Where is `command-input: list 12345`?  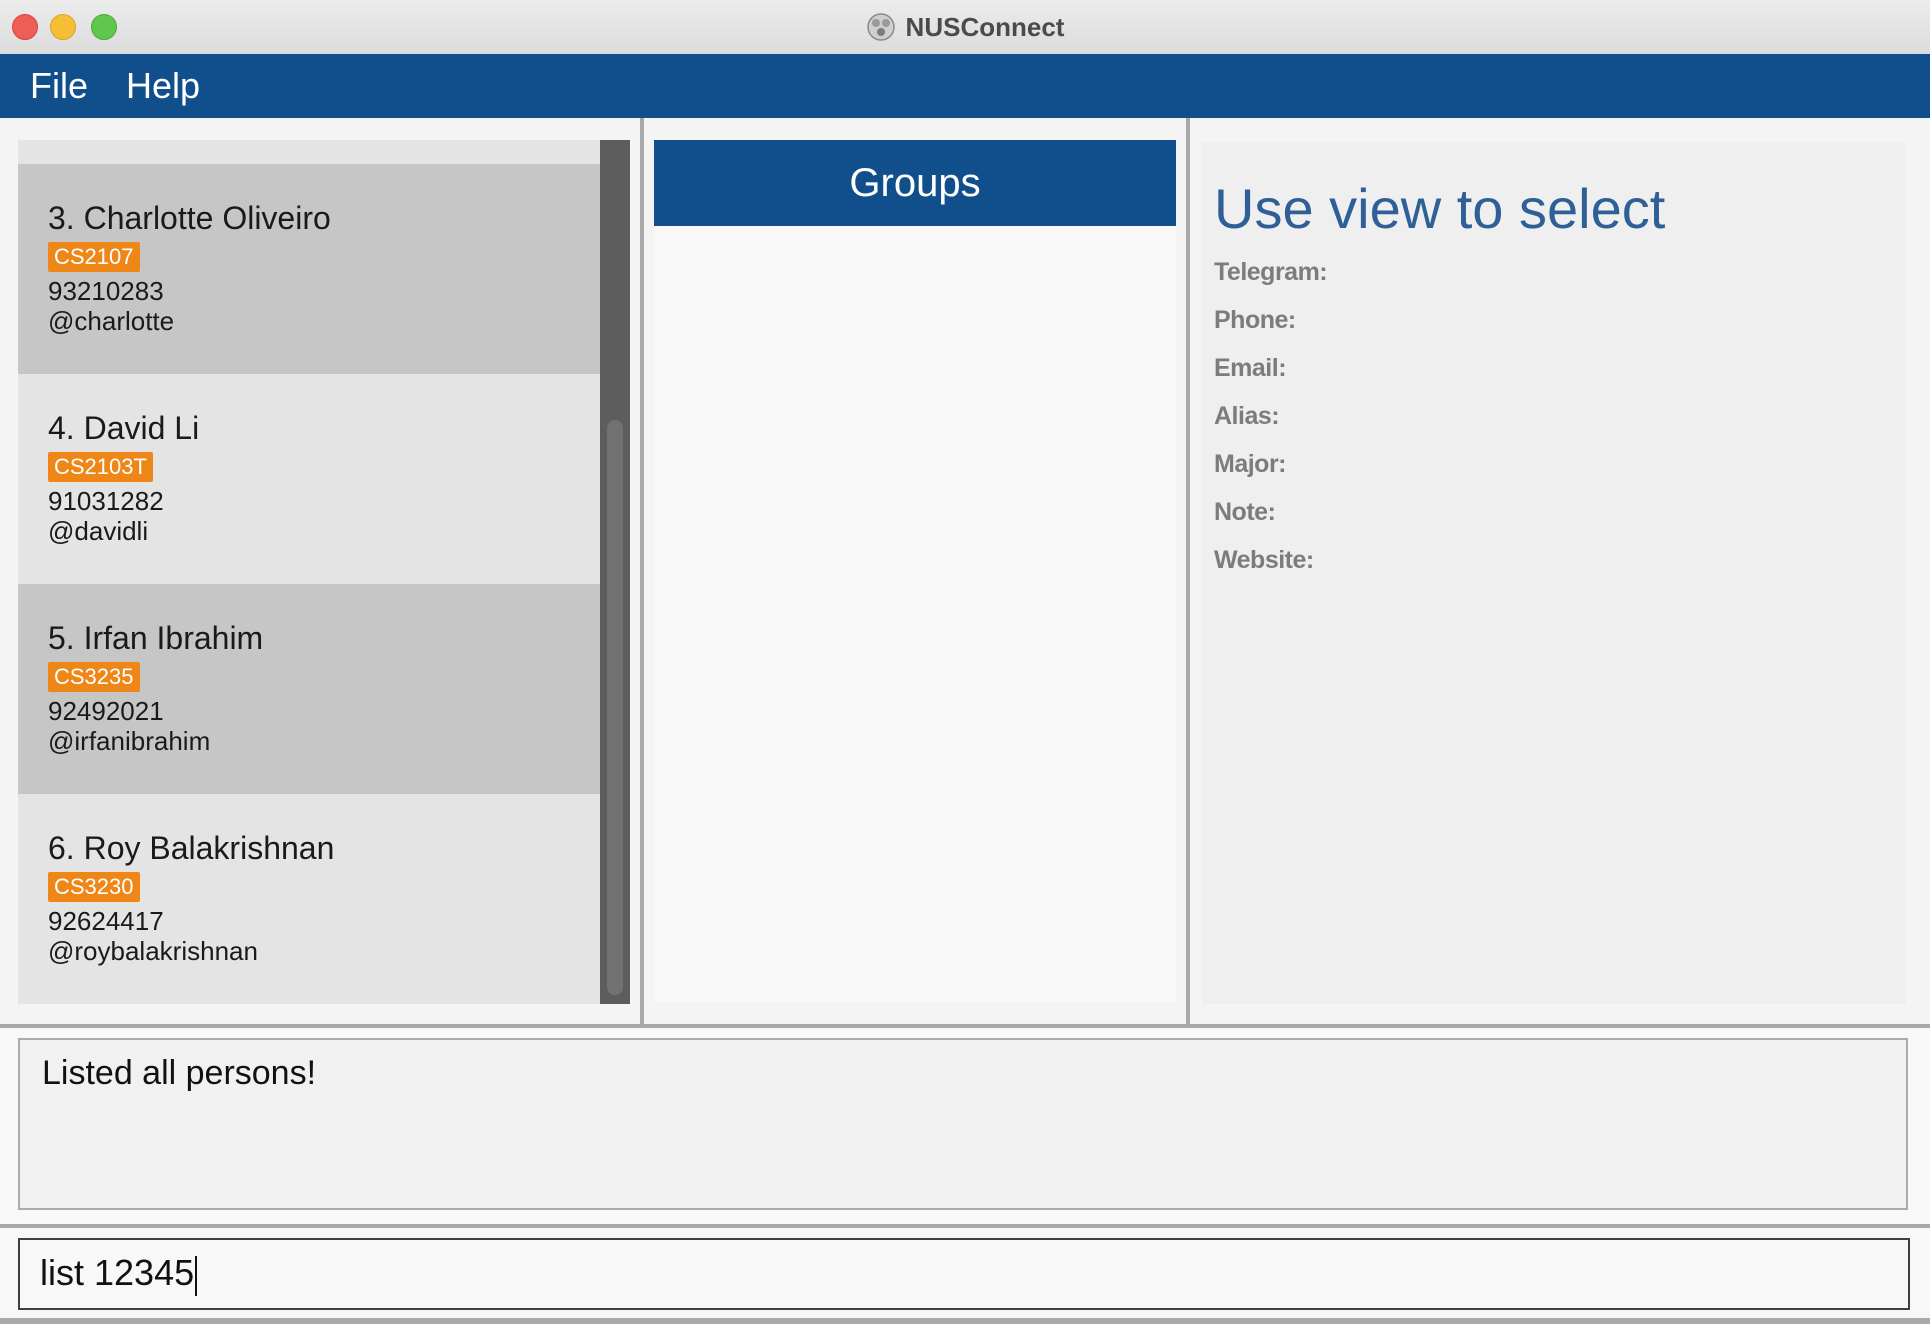 command-input: list 12345 is located at coordinates (964, 1274).